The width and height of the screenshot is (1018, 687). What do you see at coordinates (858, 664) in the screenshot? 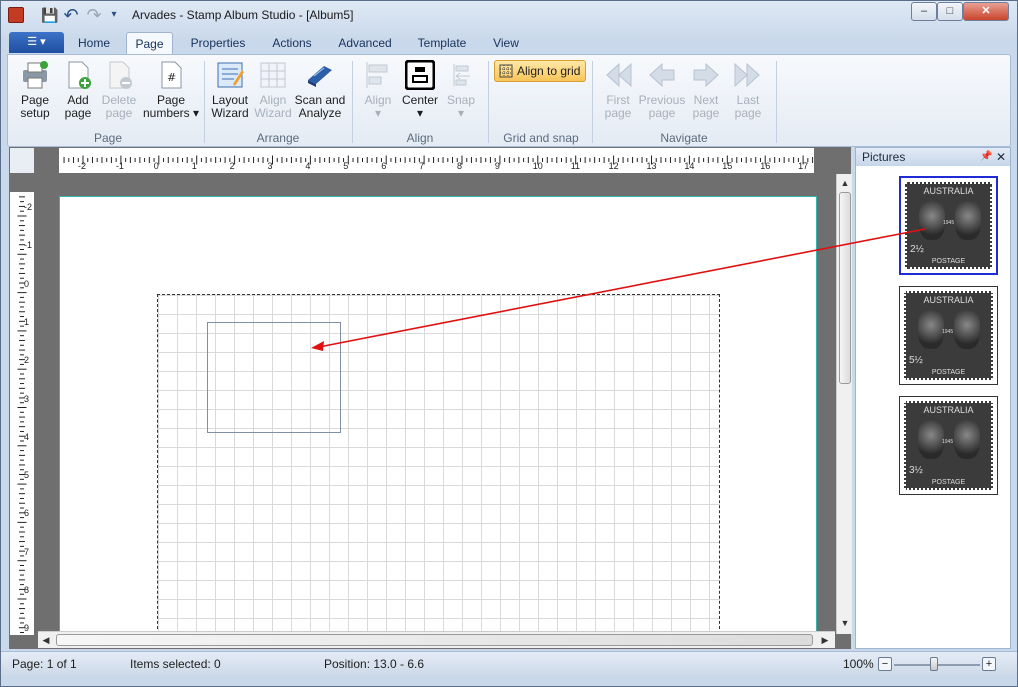
I see `zoom-level: 100%` at bounding box center [858, 664].